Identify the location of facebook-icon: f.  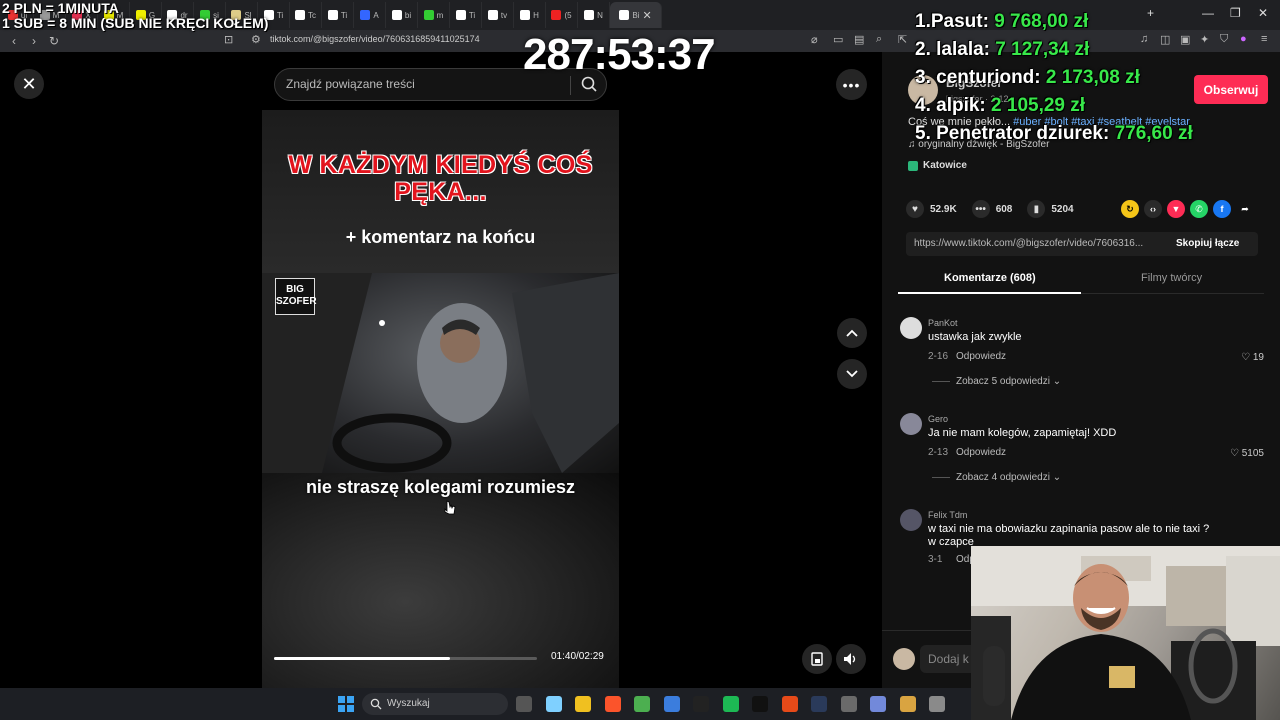
(1222, 209).